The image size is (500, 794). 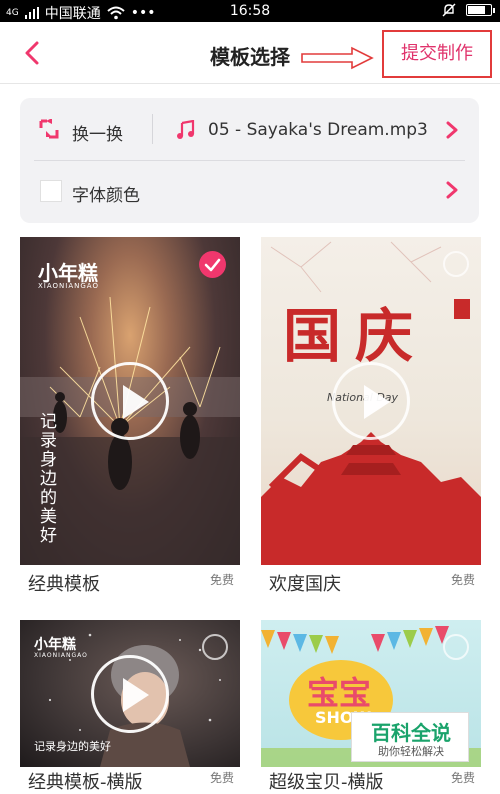 I want to click on status-bar: 4G 中国联通 ••• 16:58, so click(x=250, y=11).